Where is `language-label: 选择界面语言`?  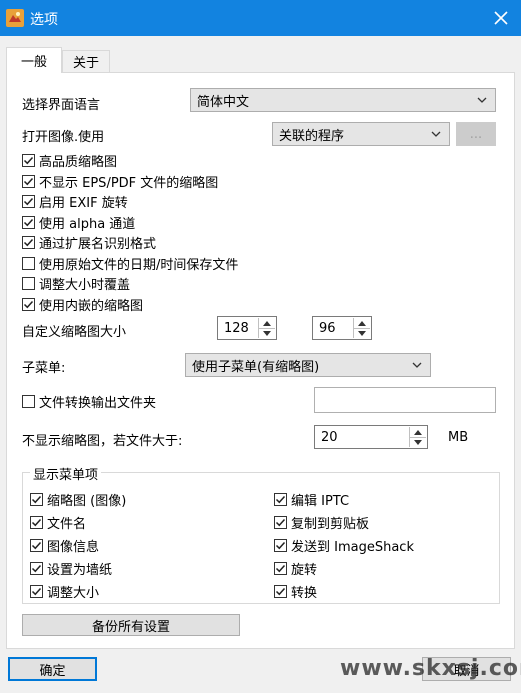
language-label: 选择界面语言 is located at coordinates (61, 105).